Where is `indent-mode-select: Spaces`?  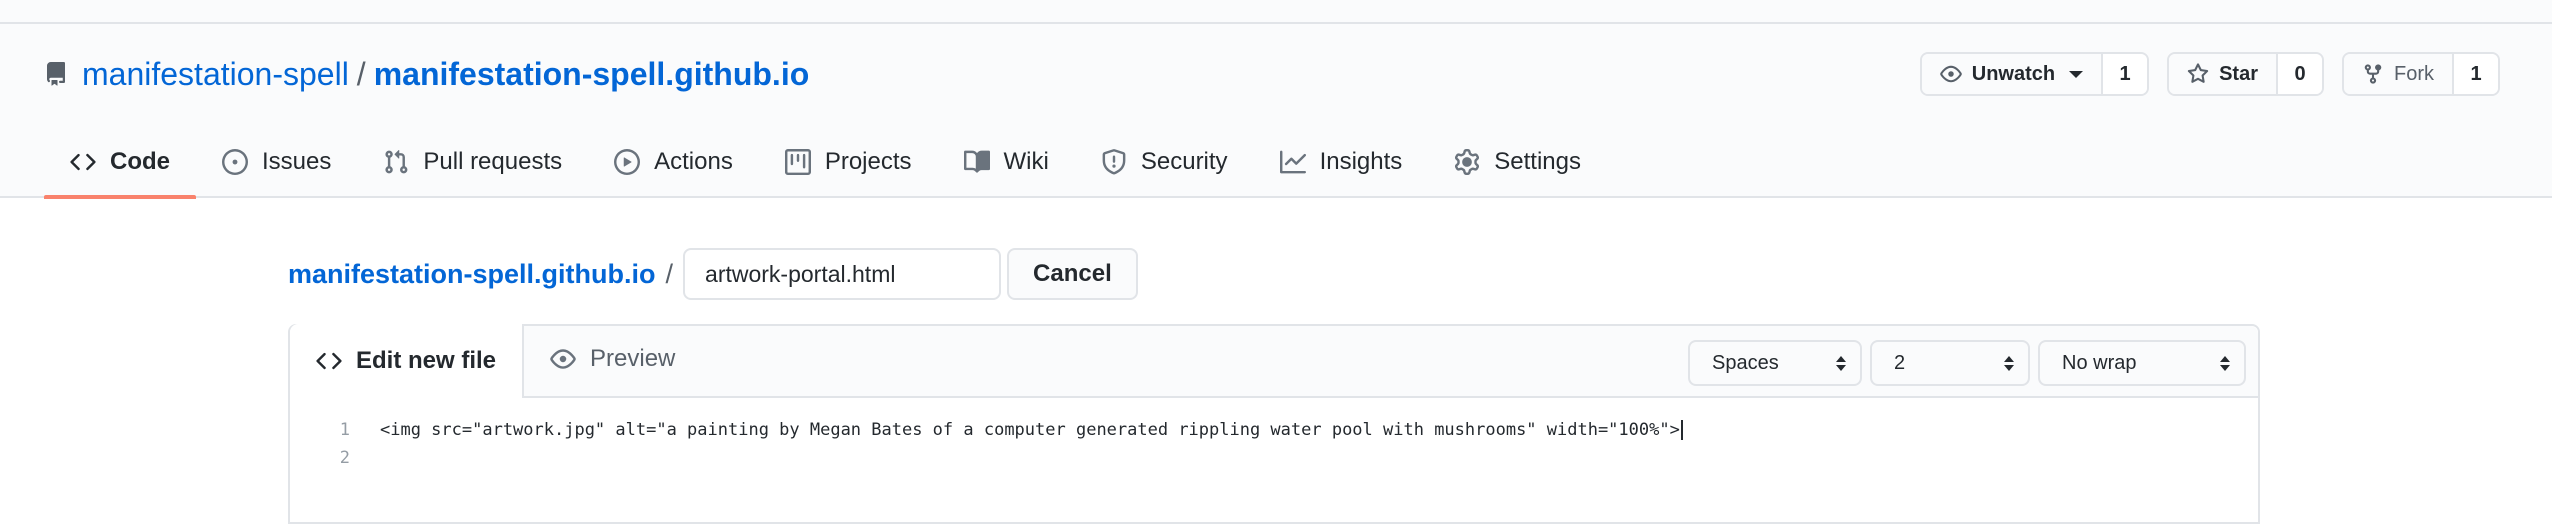
indent-mode-select: Spaces is located at coordinates (1775, 363).